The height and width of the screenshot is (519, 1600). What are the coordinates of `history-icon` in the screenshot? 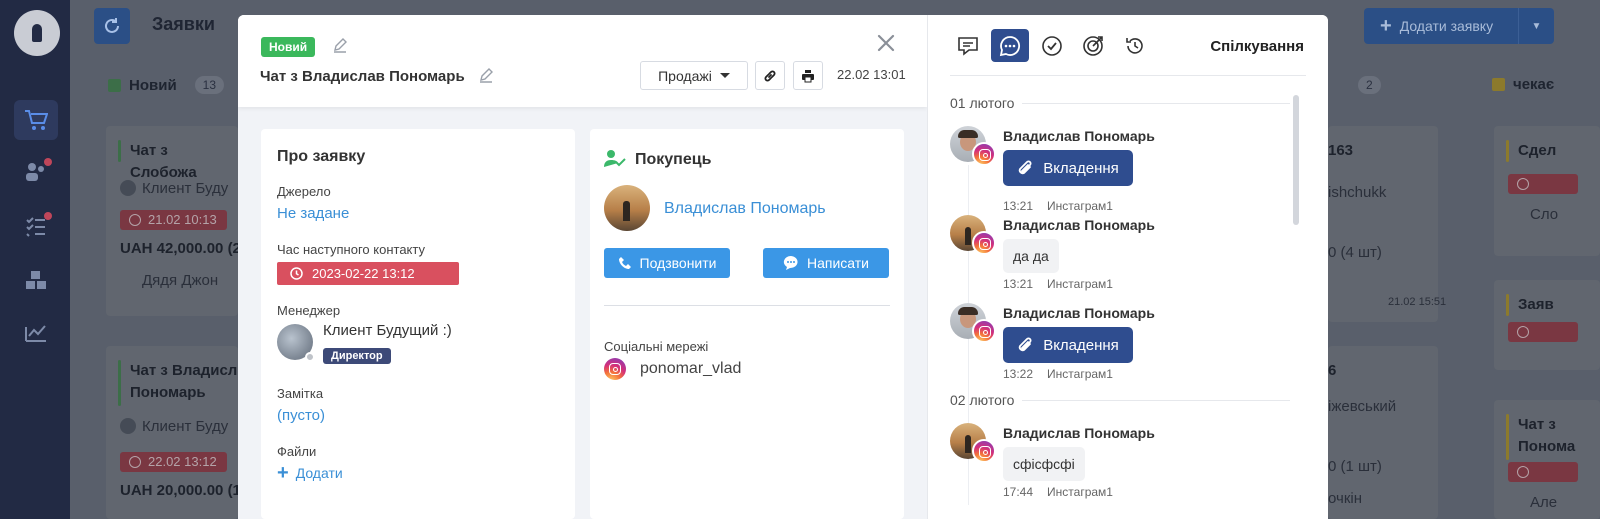 It's located at (1135, 45).